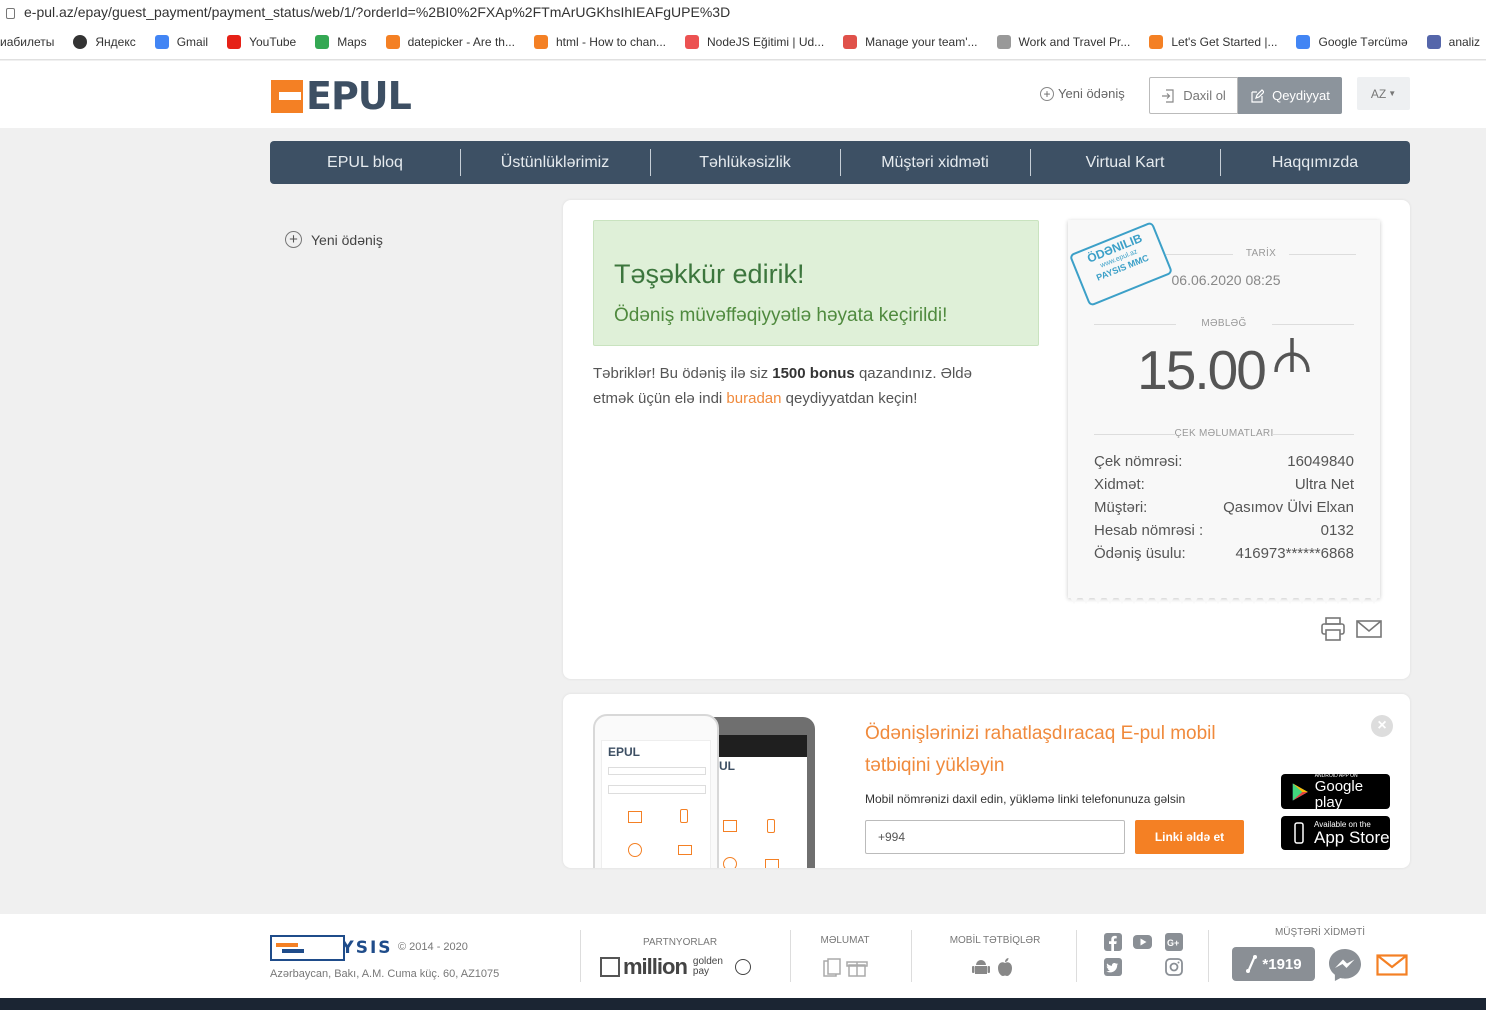 The width and height of the screenshot is (1486, 1010). Describe the element at coordinates (104, 41) in the screenshot. I see `bookmark-item: Яндекс` at that location.